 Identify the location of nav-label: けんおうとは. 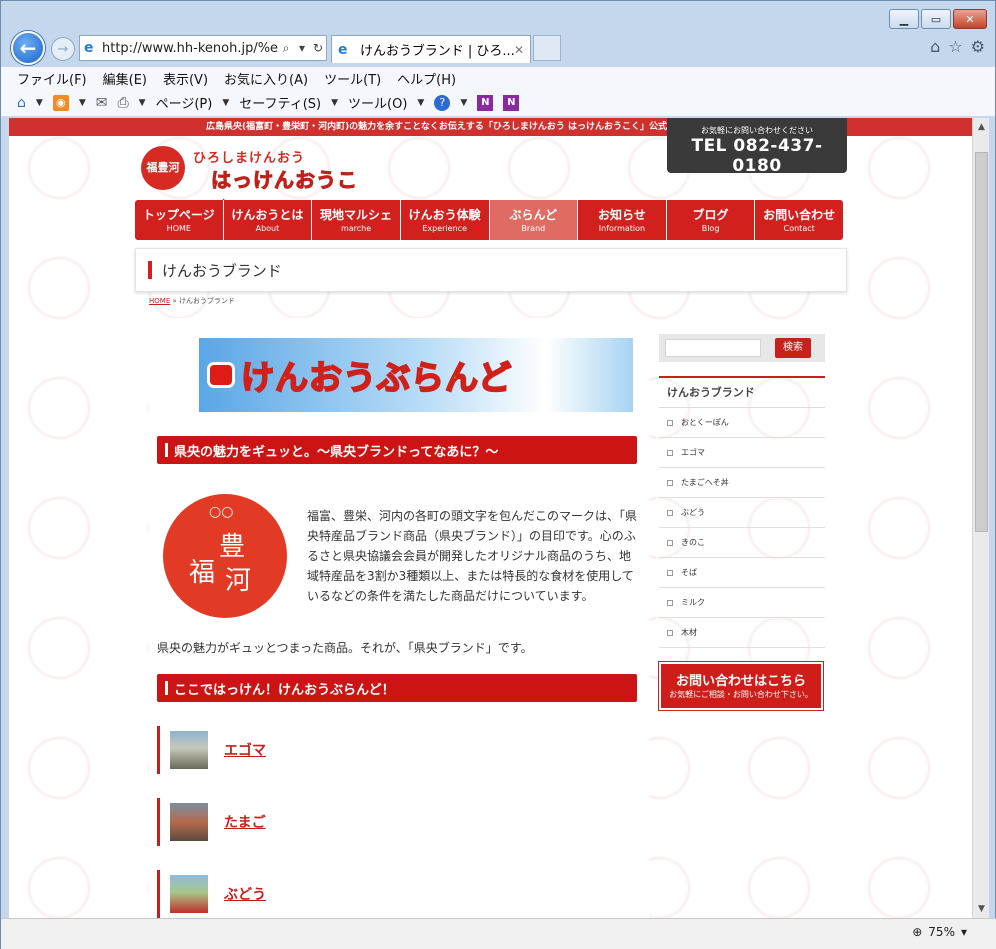
(267, 215).